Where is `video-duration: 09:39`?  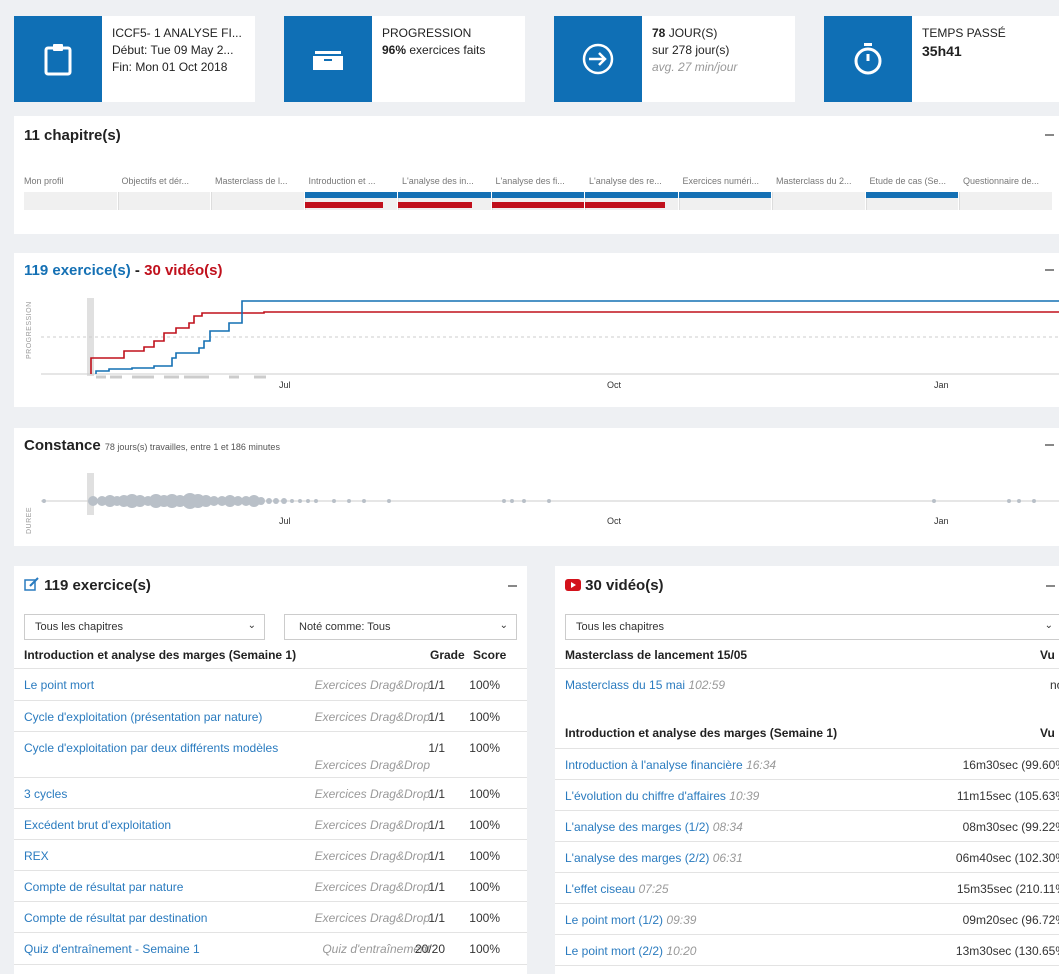 video-duration: 09:39 is located at coordinates (681, 920).